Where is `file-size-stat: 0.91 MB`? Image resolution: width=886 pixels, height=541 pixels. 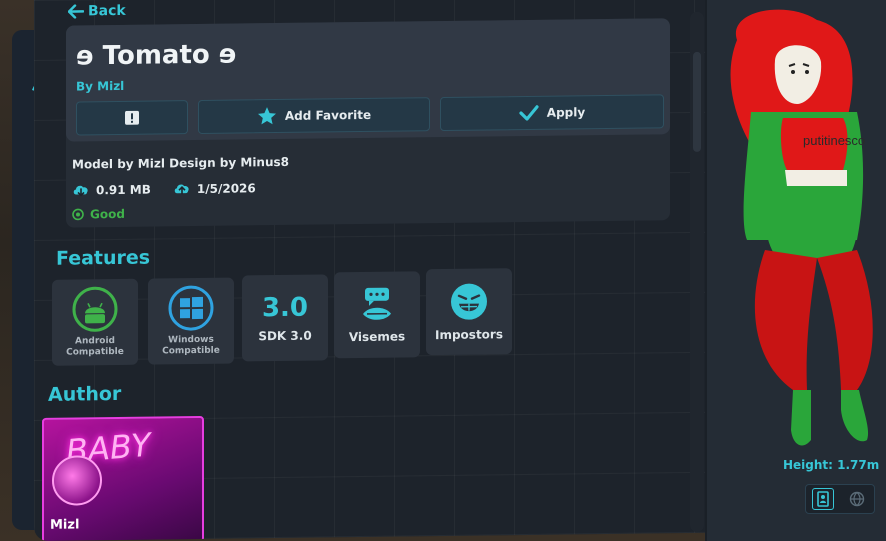
file-size-stat: 0.91 MB is located at coordinates (111, 190).